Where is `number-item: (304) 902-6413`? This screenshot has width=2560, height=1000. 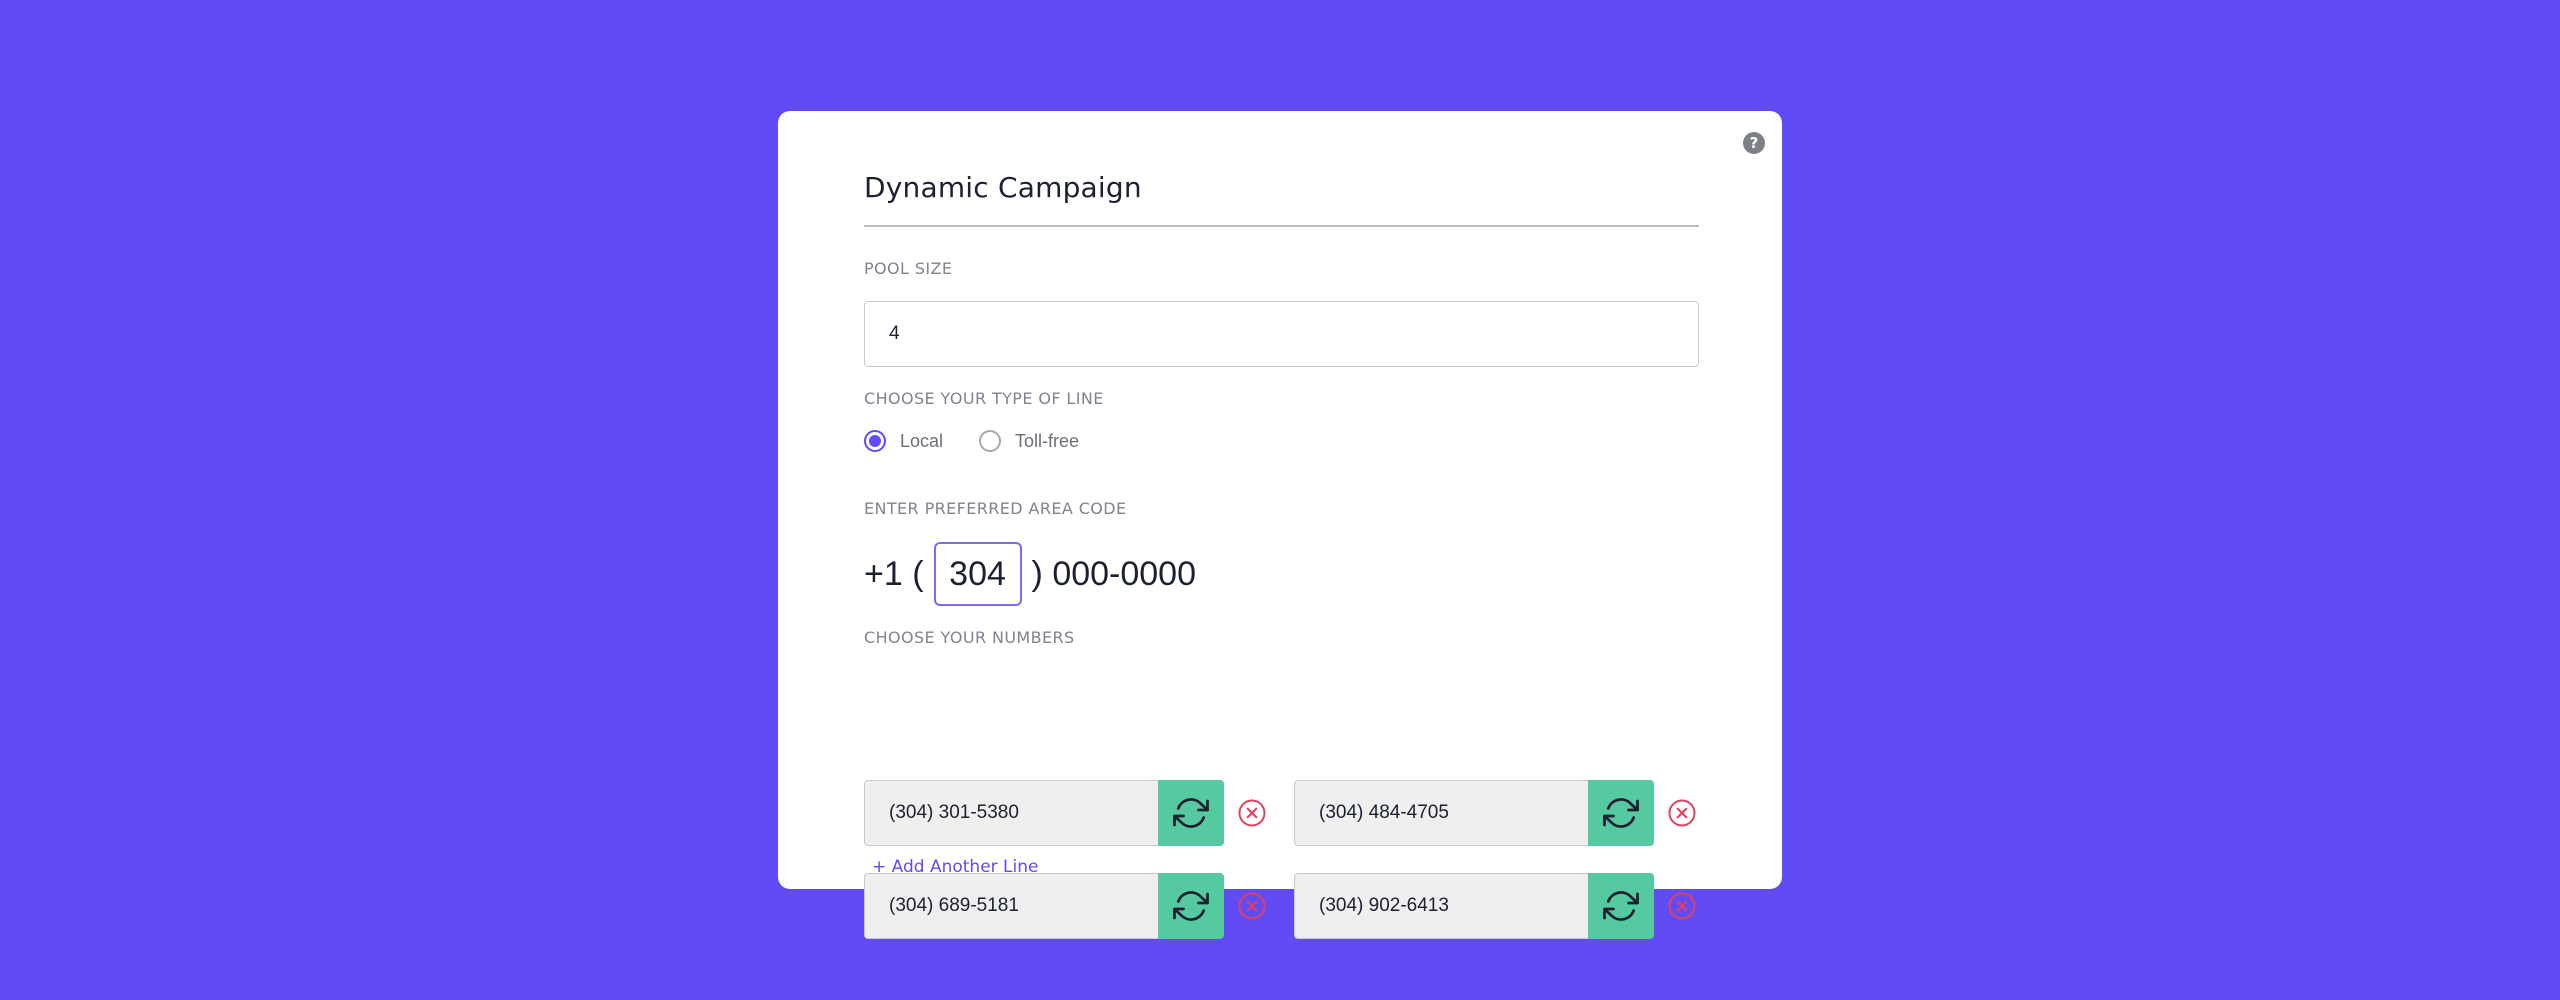 number-item: (304) 902-6413 is located at coordinates (1496, 906).